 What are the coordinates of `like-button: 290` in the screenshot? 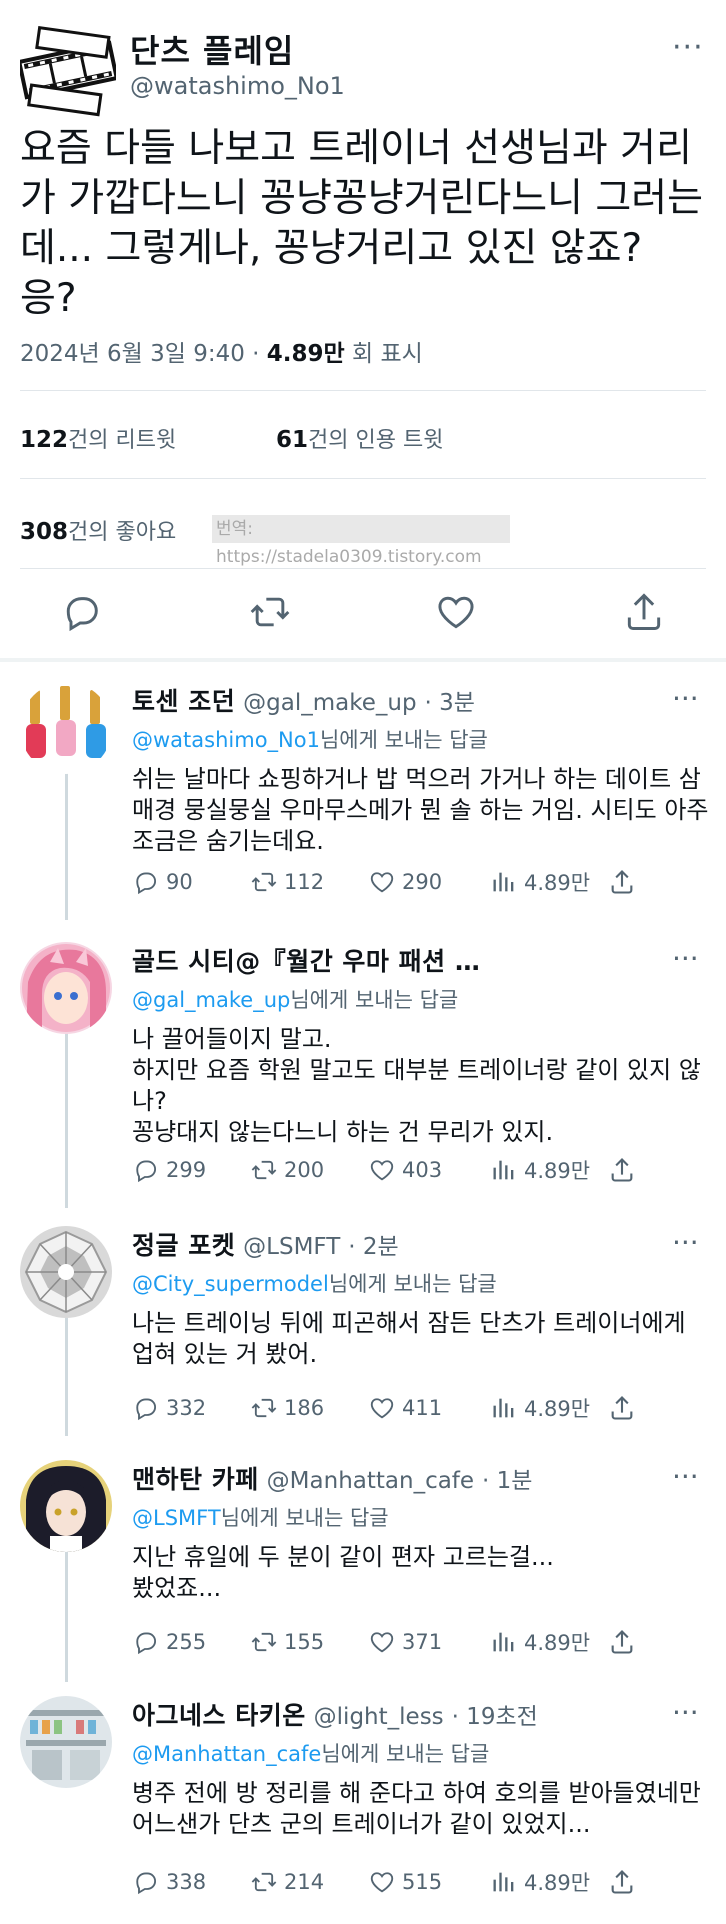 It's located at (405, 882).